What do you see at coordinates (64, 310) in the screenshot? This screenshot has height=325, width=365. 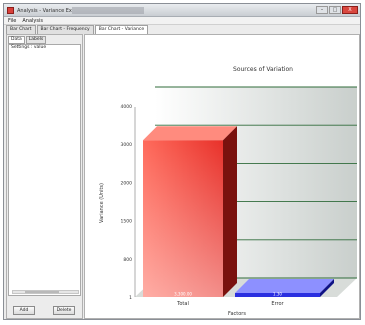 I see `delete-button: Delete` at bounding box center [64, 310].